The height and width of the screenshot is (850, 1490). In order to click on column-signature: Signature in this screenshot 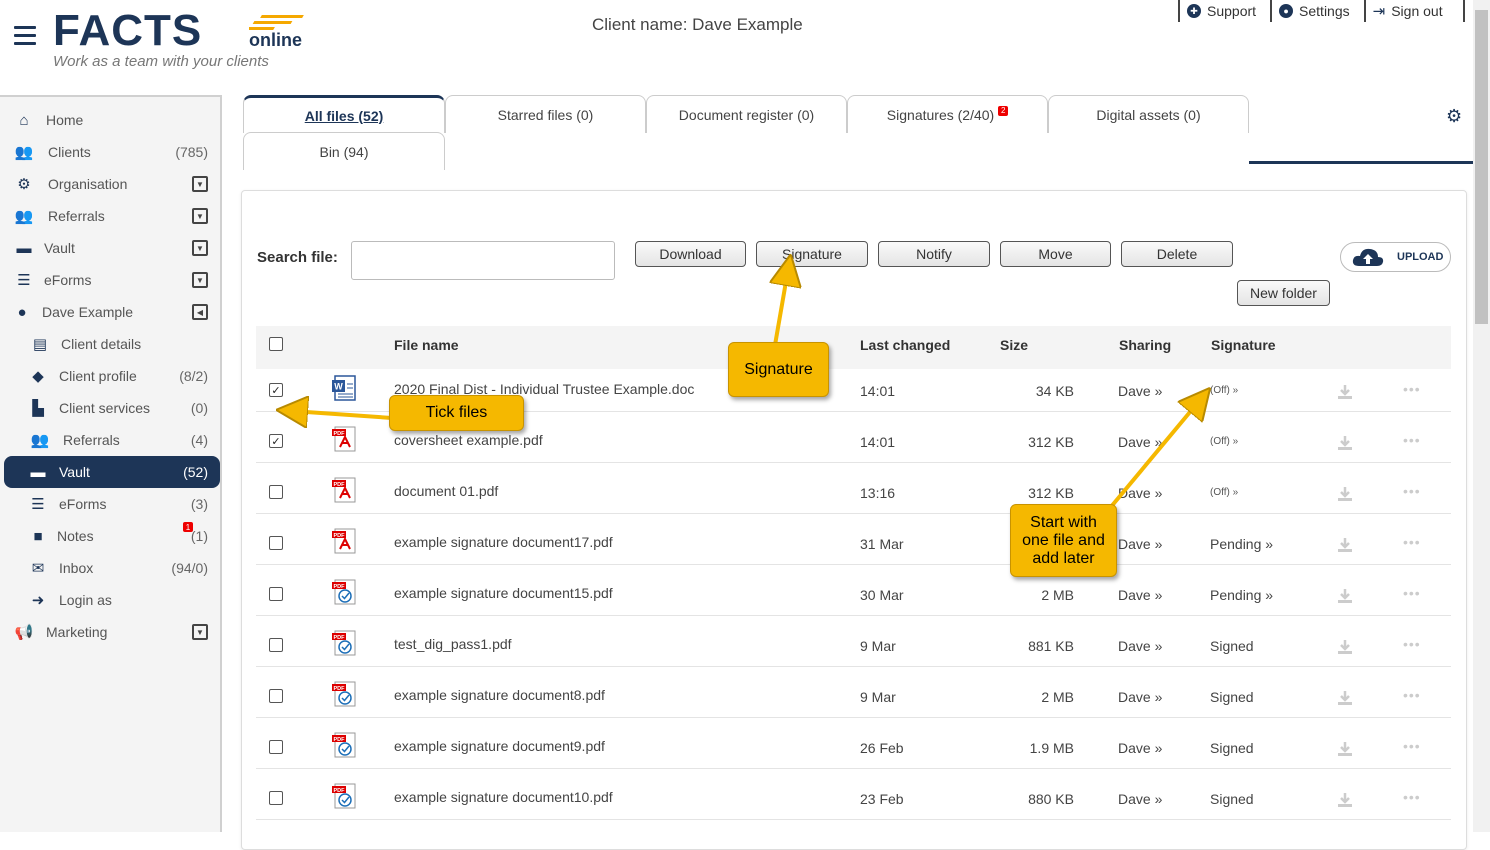, I will do `click(1243, 345)`.